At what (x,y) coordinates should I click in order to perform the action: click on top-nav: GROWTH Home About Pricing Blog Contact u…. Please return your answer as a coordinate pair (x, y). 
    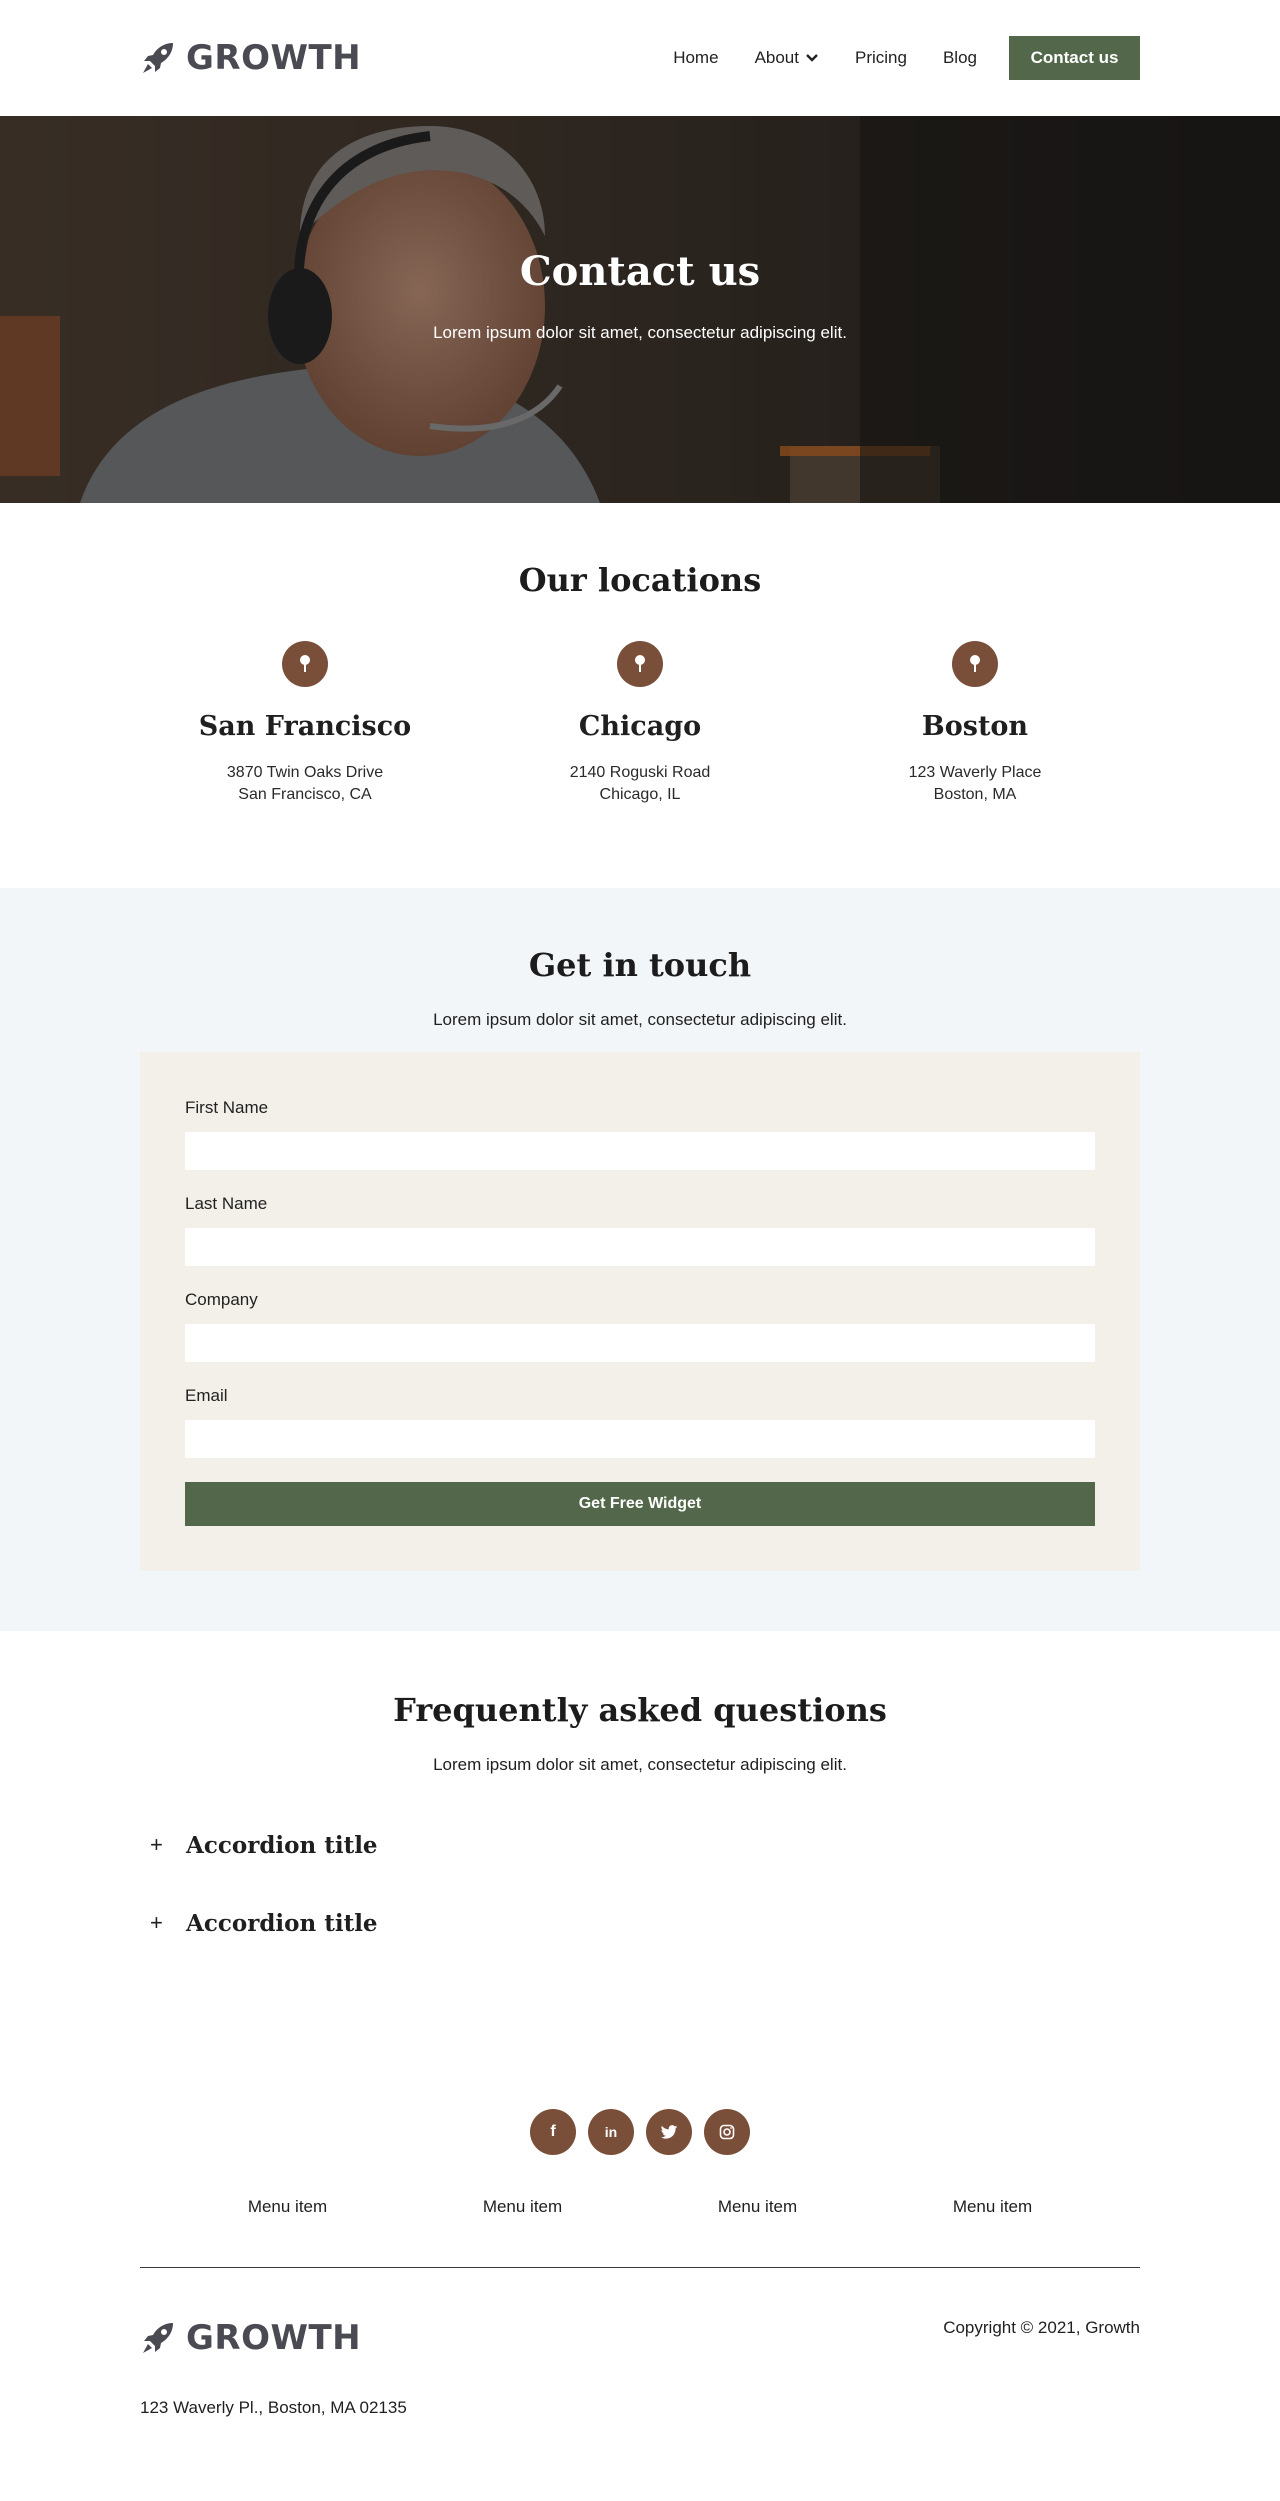
    Looking at the image, I should click on (640, 58).